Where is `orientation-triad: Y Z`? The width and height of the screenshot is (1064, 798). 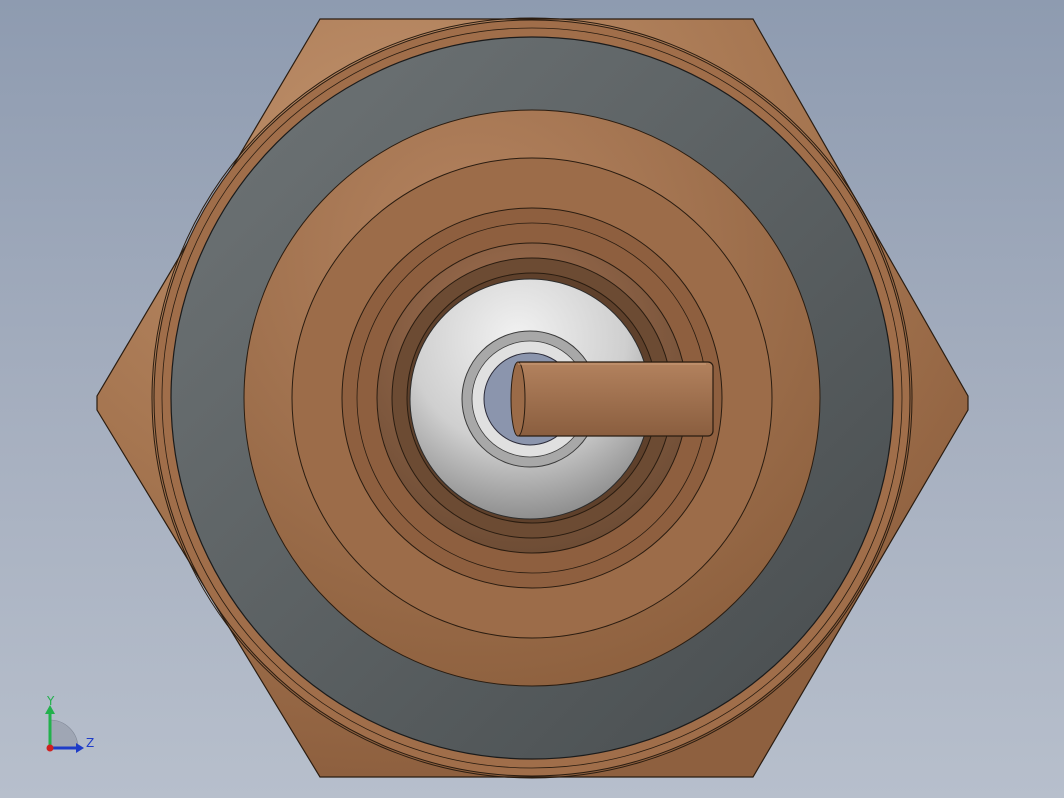 orientation-triad: Y Z is located at coordinates (69, 724).